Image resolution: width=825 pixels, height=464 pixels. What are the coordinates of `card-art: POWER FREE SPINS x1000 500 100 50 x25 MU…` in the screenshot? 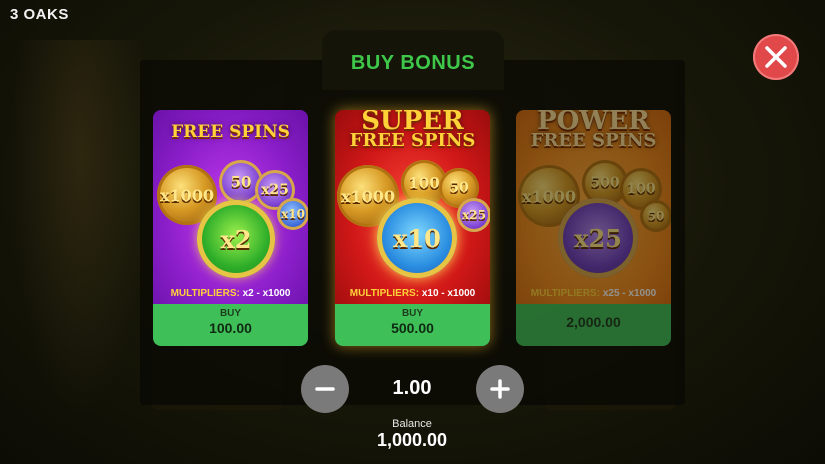 It's located at (593, 207).